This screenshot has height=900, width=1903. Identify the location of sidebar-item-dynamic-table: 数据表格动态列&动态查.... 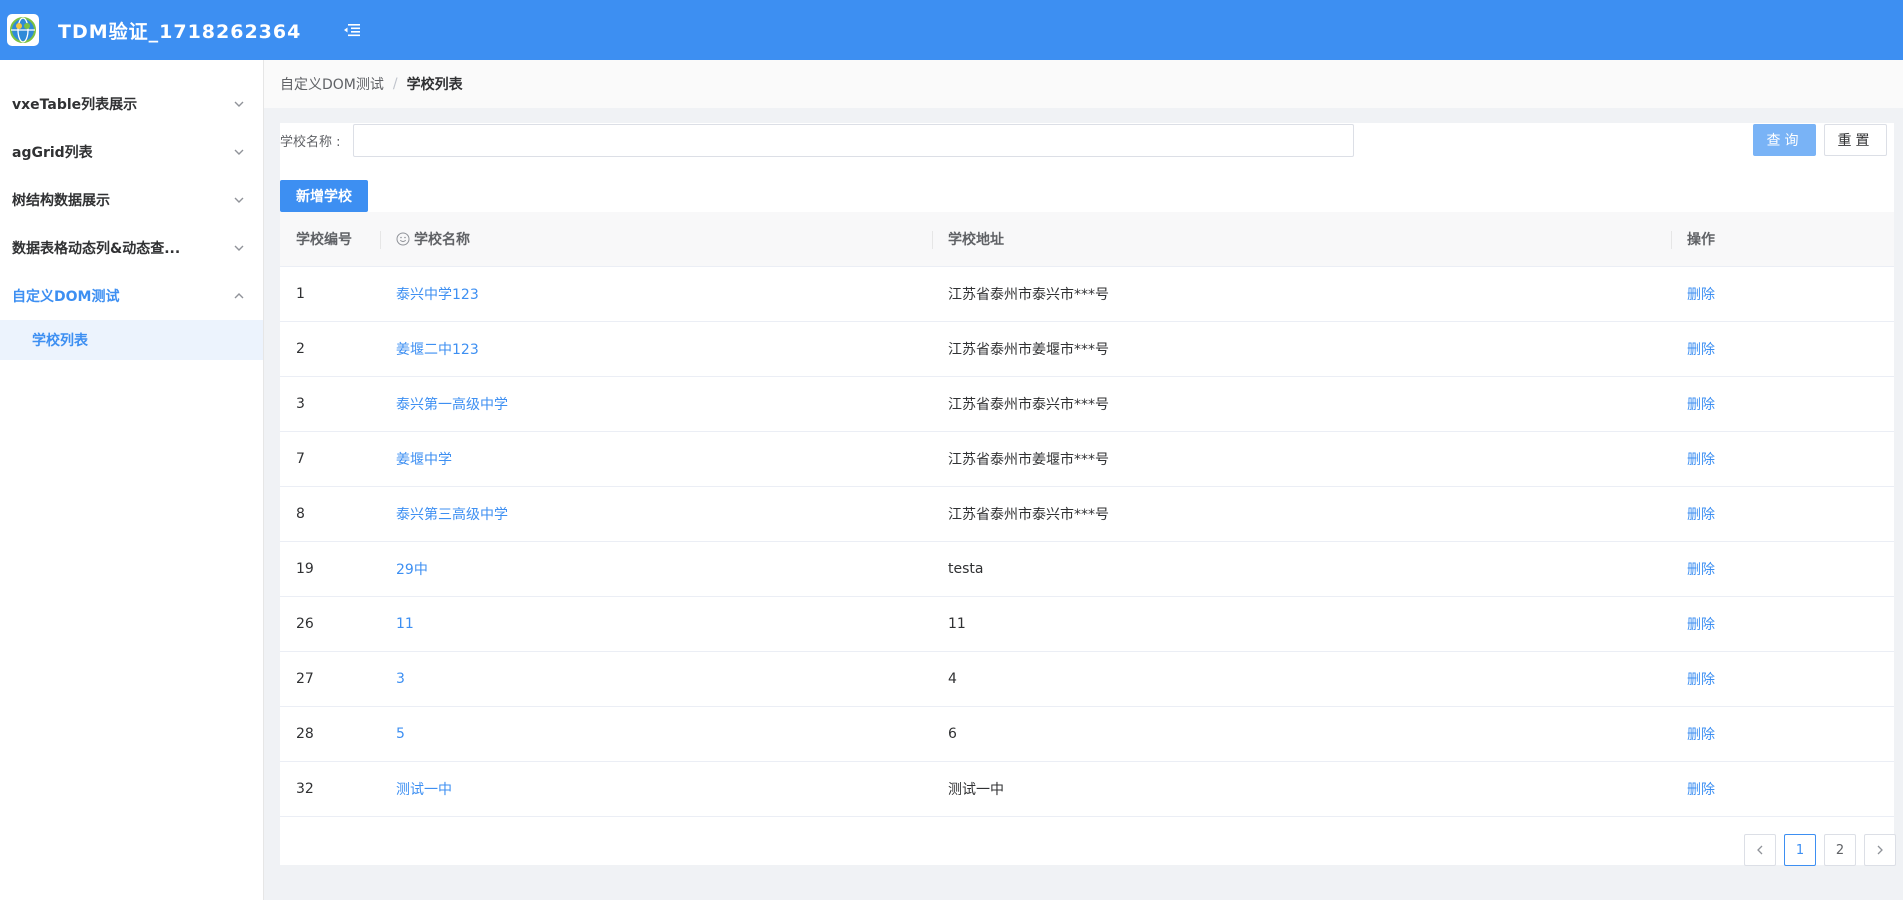
(131, 248).